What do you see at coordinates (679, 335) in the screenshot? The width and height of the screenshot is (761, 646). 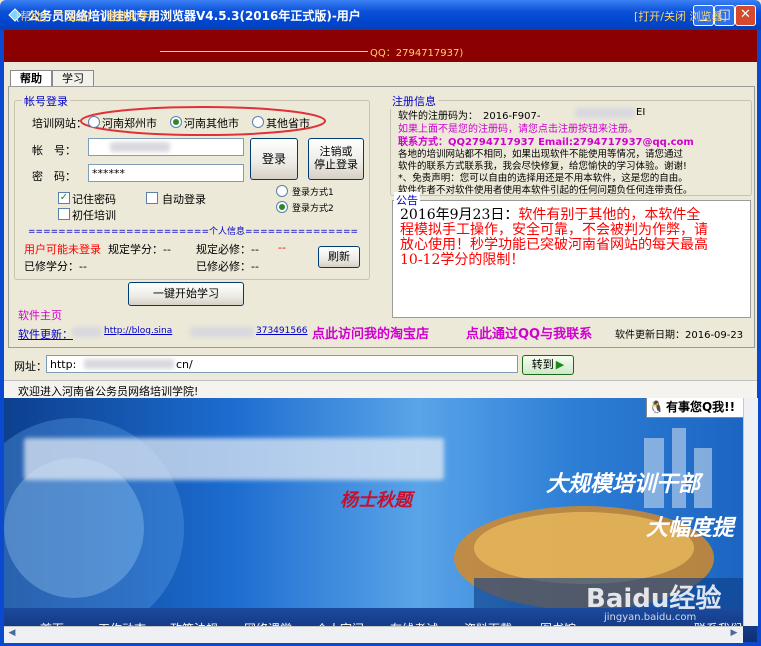 I see `update-date: 软件更新日期：2016-09-23` at bounding box center [679, 335].